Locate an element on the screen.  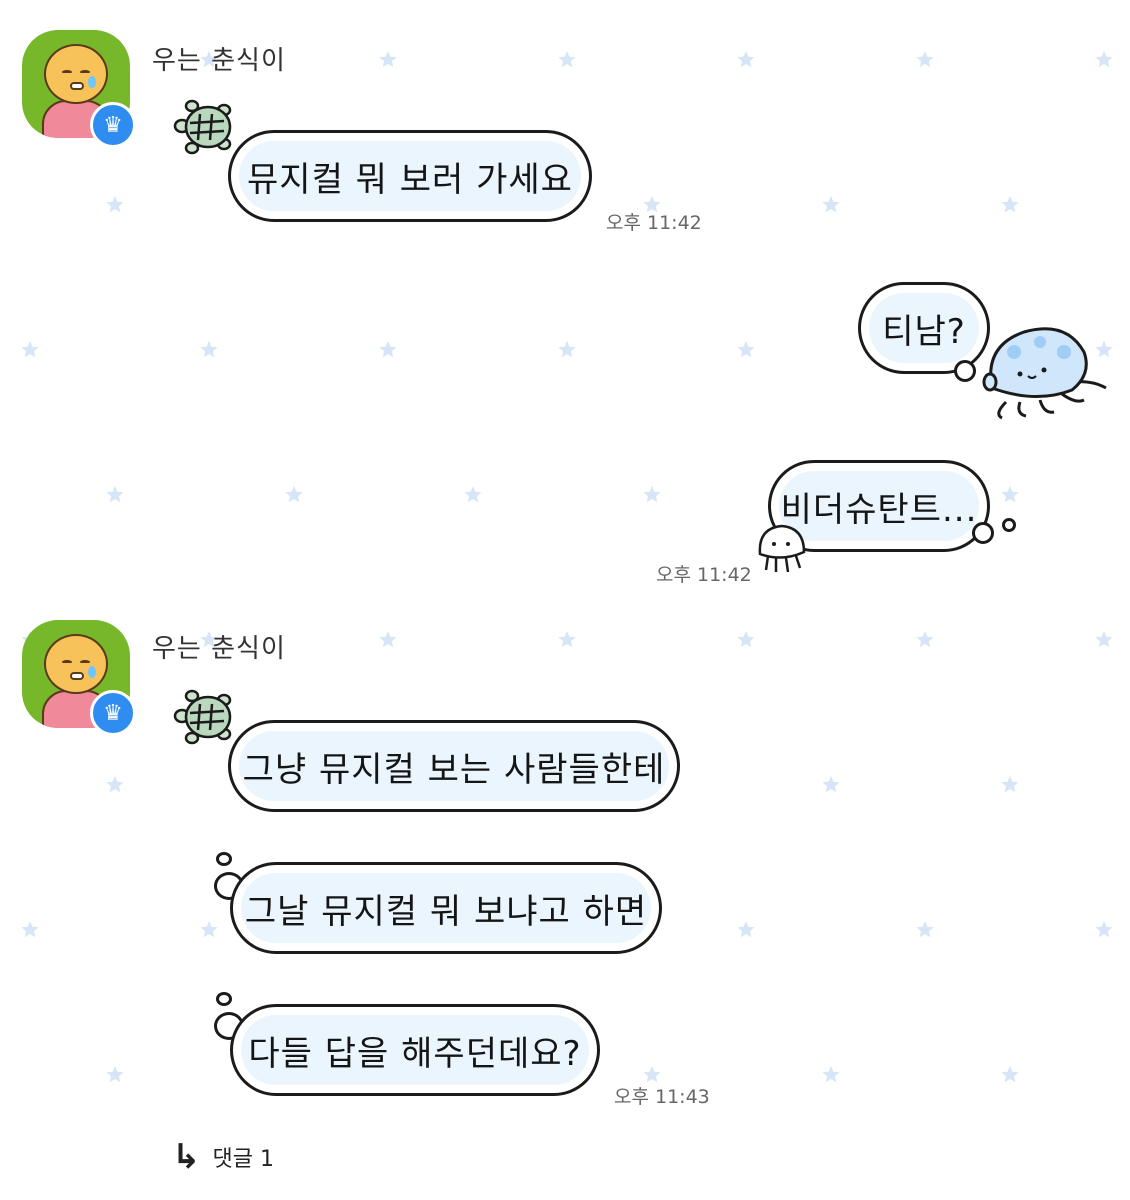
message-time: 오후 11:43 is located at coordinates (662, 1097).